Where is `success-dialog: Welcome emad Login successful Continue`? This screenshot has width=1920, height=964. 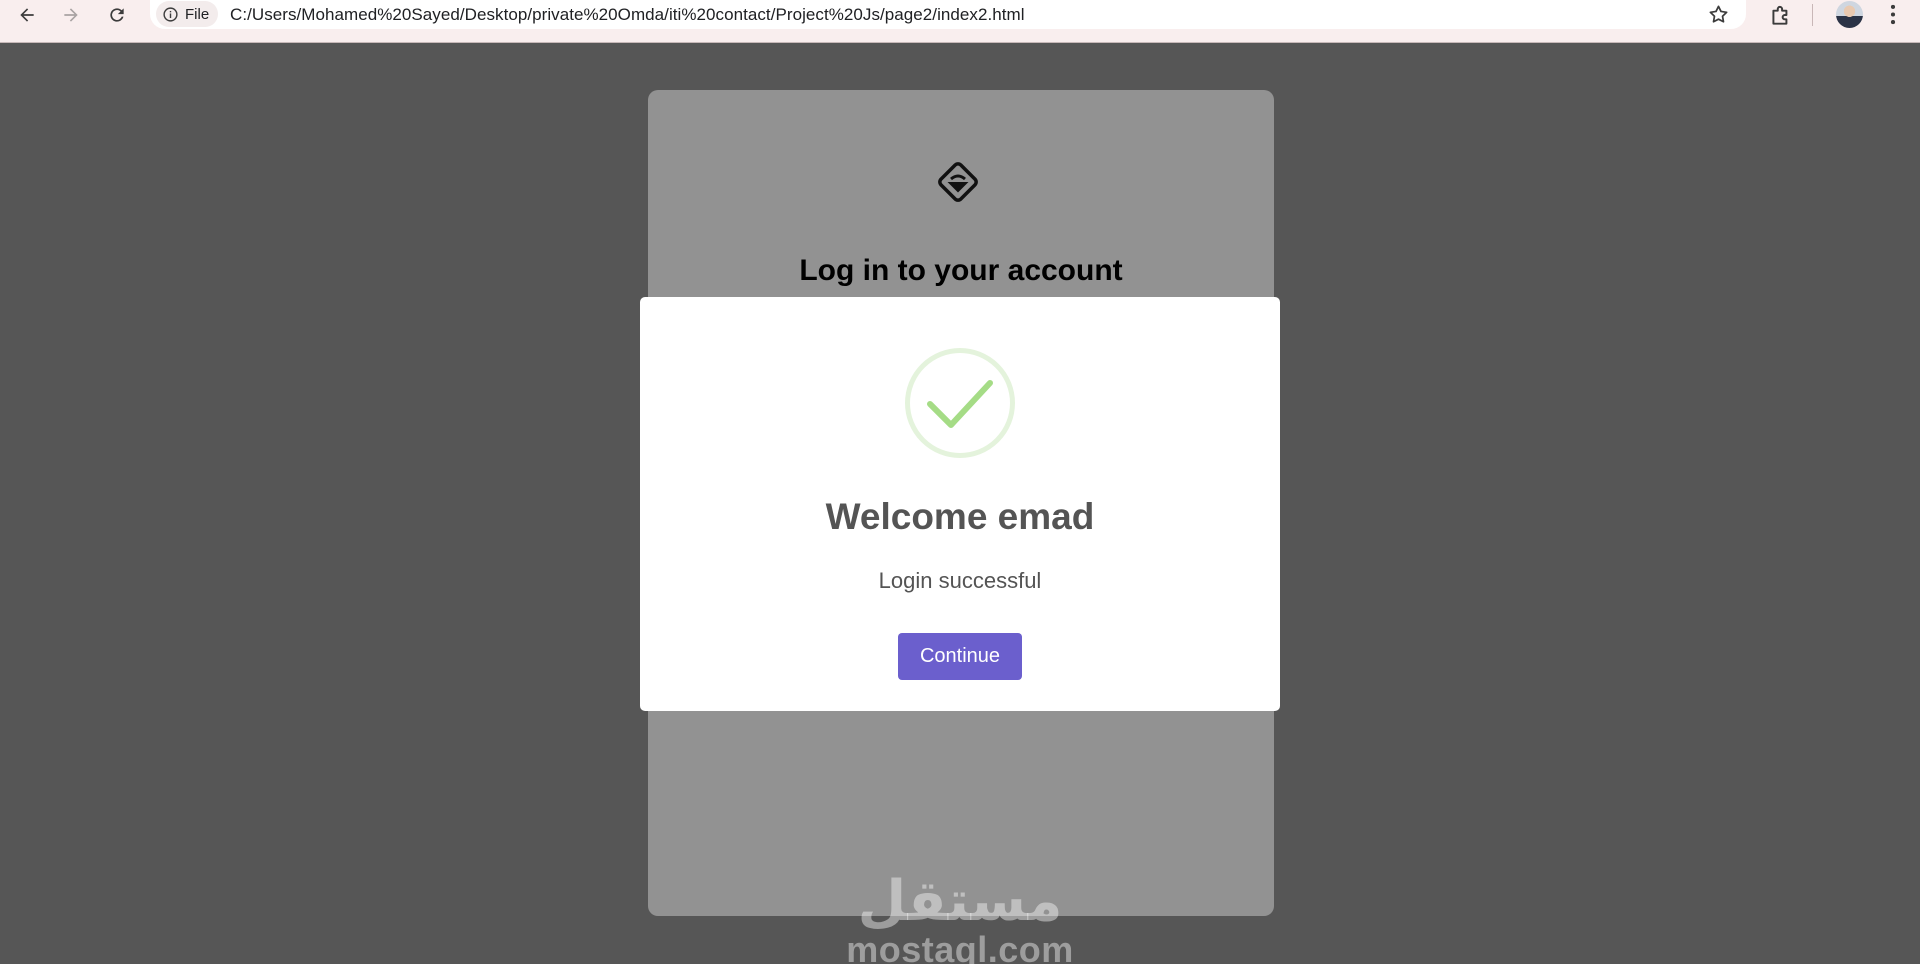 success-dialog: Welcome emad Login successful Continue is located at coordinates (960, 504).